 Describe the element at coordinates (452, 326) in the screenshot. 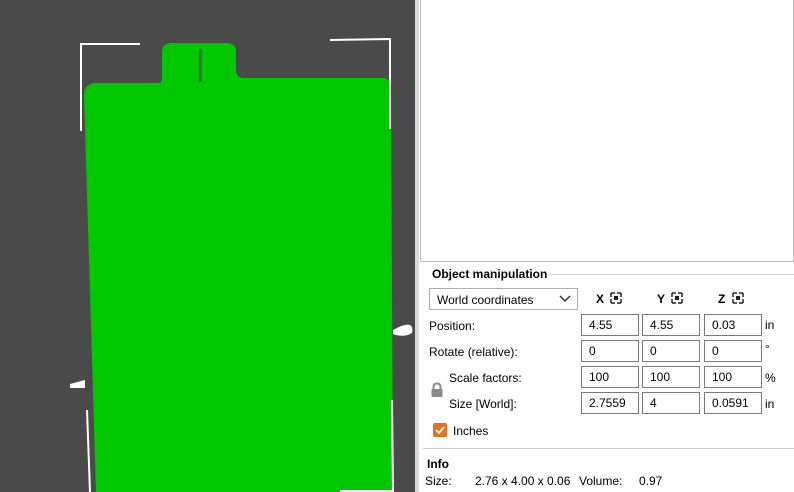

I see `position-label: Position:` at that location.